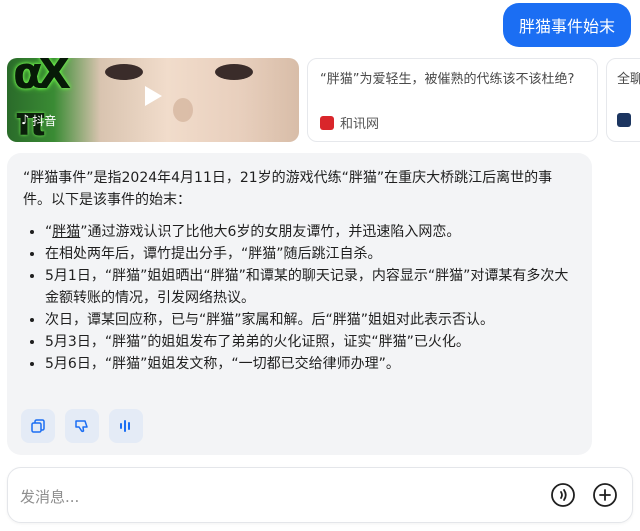 The height and width of the screenshot is (531, 640). I want to click on source-card-title: 全聊, so click(628, 79).